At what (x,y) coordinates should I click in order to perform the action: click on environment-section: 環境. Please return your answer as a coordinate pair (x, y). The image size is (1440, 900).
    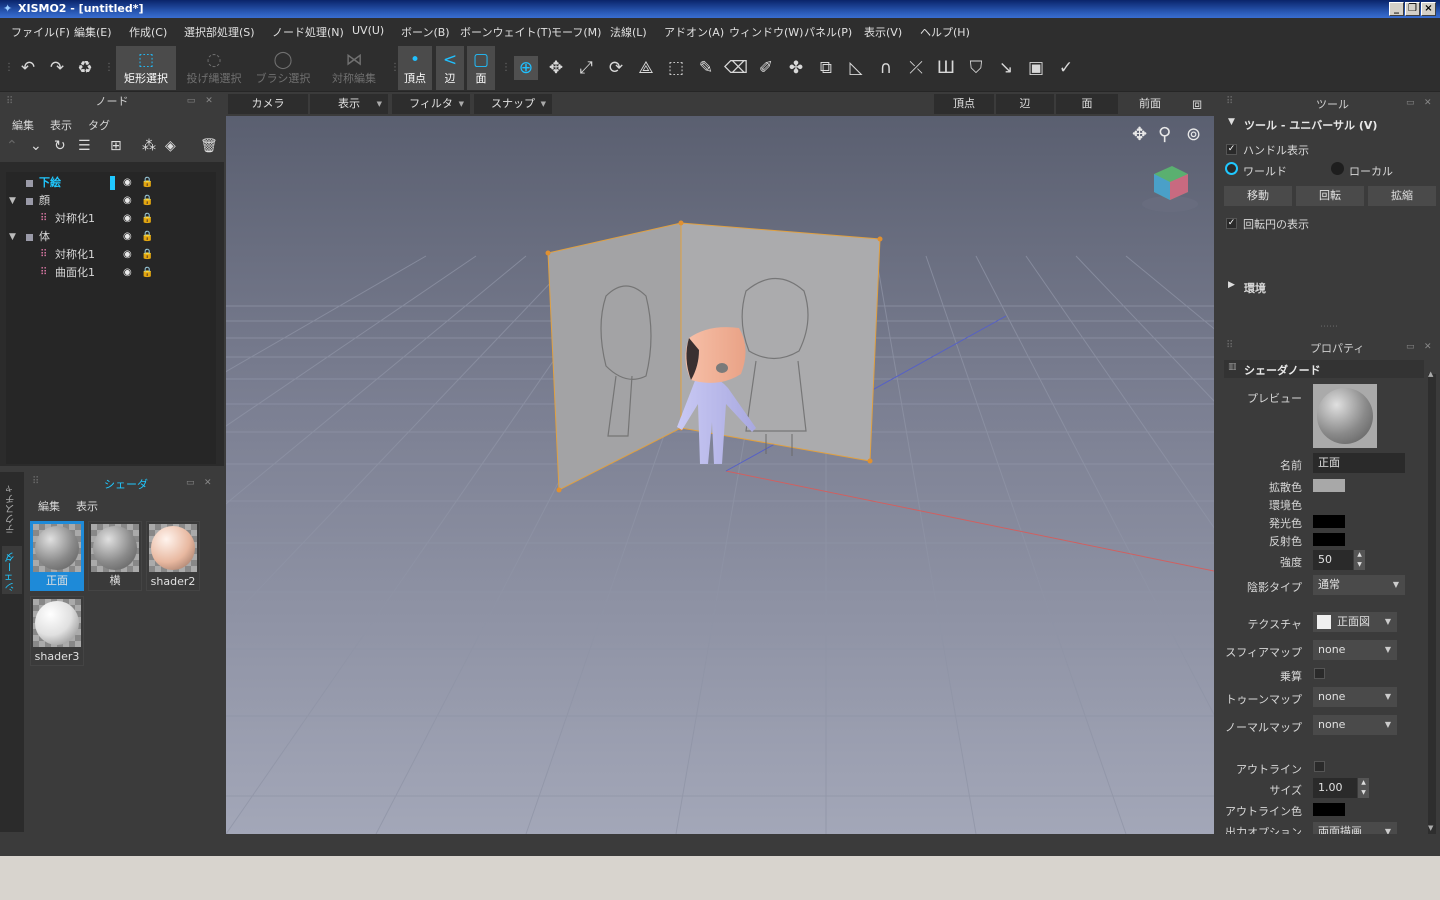
    Looking at the image, I should click on (1255, 288).